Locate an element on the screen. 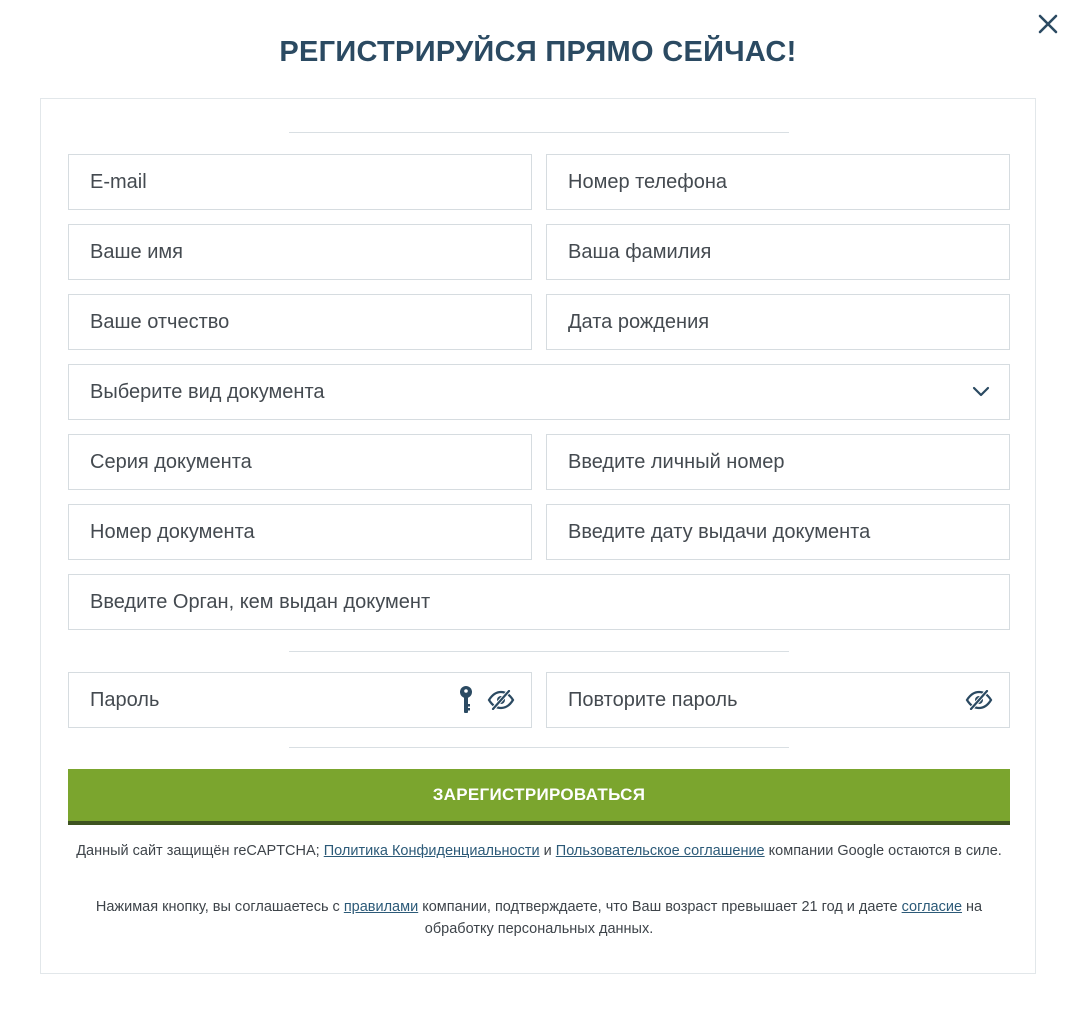 This screenshot has height=1012, width=1076. document-number-placeholder: Номер документа is located at coordinates (172, 531).